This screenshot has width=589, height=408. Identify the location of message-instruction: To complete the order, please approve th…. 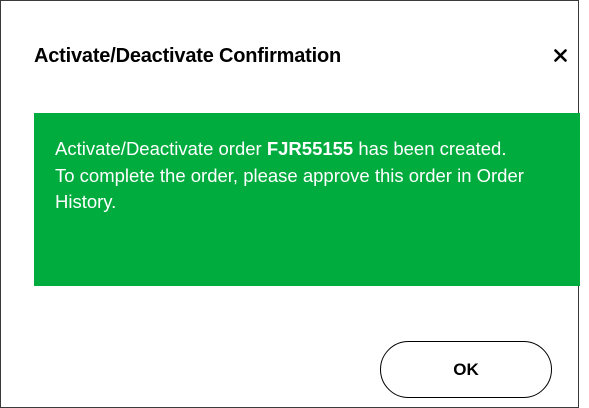
(289, 188).